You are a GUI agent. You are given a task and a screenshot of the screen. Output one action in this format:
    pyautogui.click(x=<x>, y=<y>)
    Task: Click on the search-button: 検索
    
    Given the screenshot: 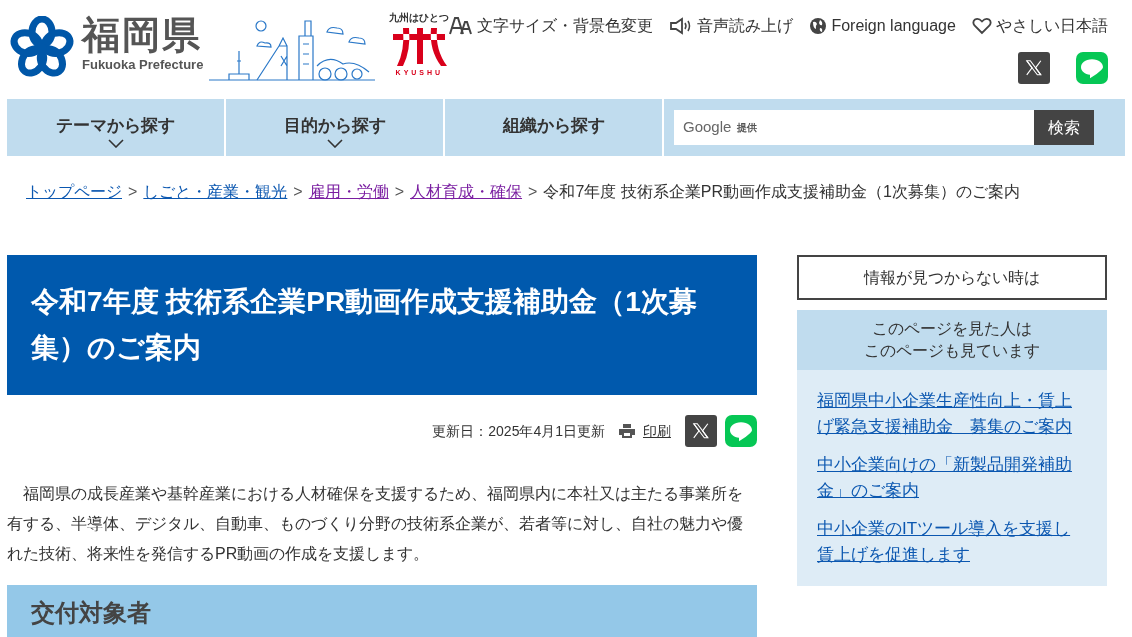 What is the action you would take?
    pyautogui.click(x=1064, y=127)
    